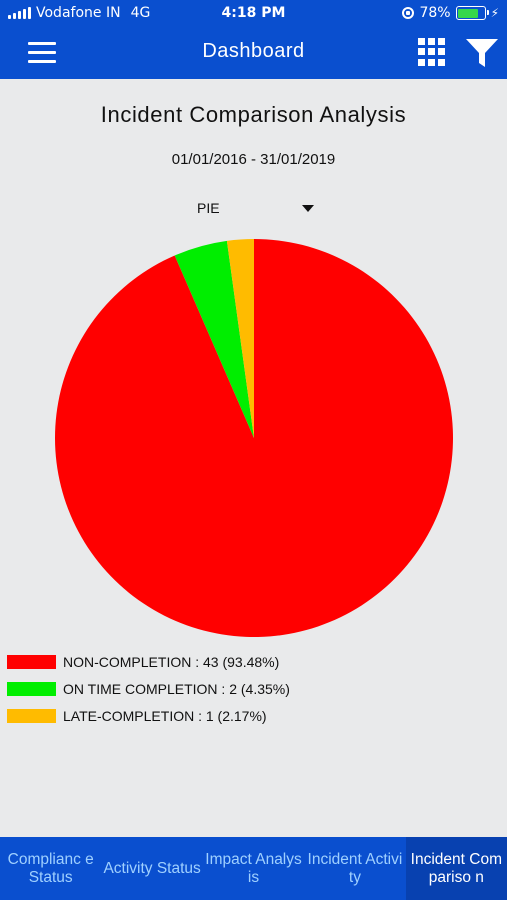  I want to click on legend-item-non-completion: NON-COMPLETION : 43 (93.48%), so click(148, 661).